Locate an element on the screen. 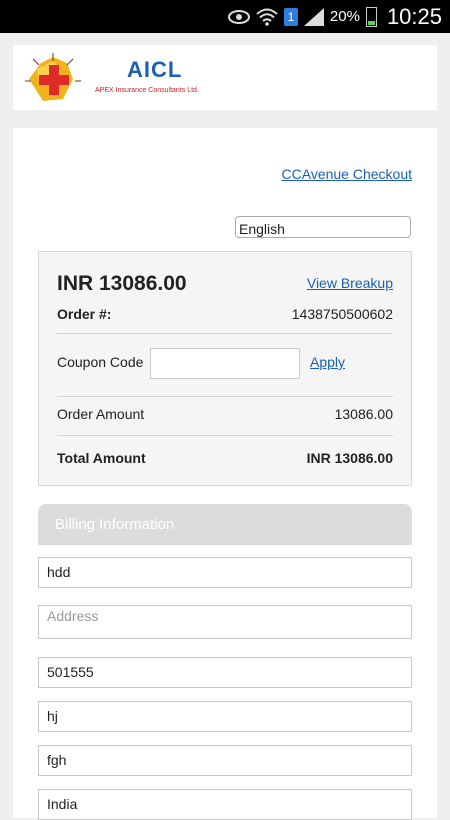 The image size is (450, 820). language-select: English is located at coordinates (323, 227).